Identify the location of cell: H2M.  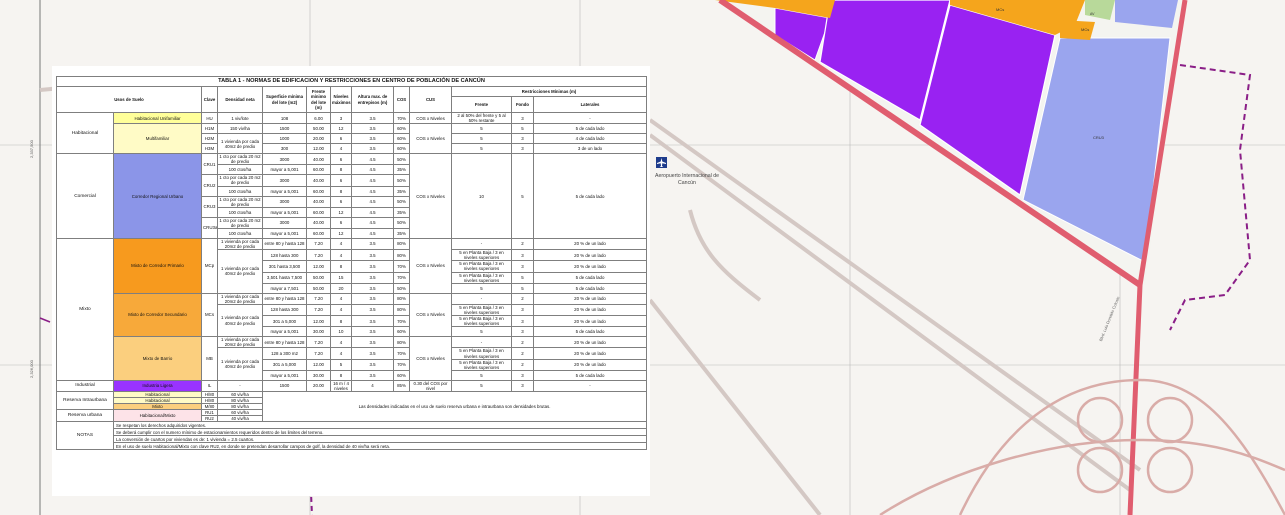
(209, 139).